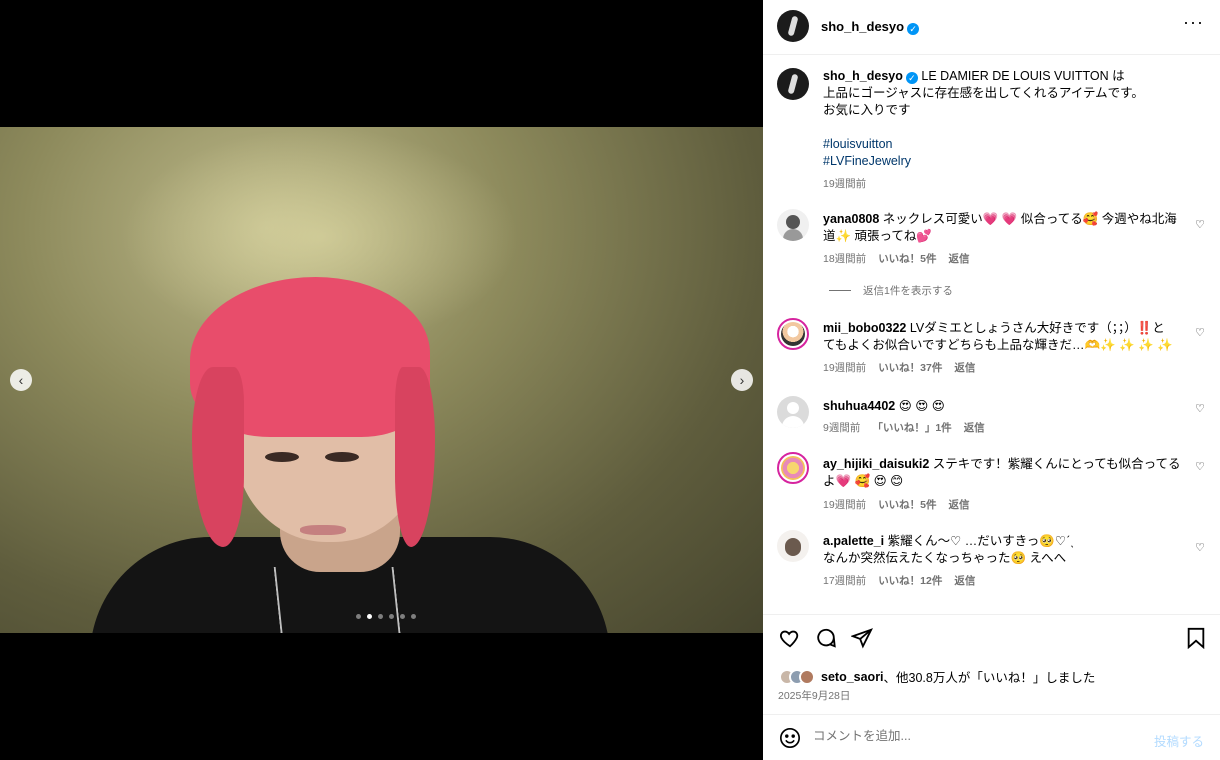 The height and width of the screenshot is (760, 1220). What do you see at coordinates (863, 481) in the screenshot?
I see `comment-text: よ💗 🥰 😍 😊` at bounding box center [863, 481].